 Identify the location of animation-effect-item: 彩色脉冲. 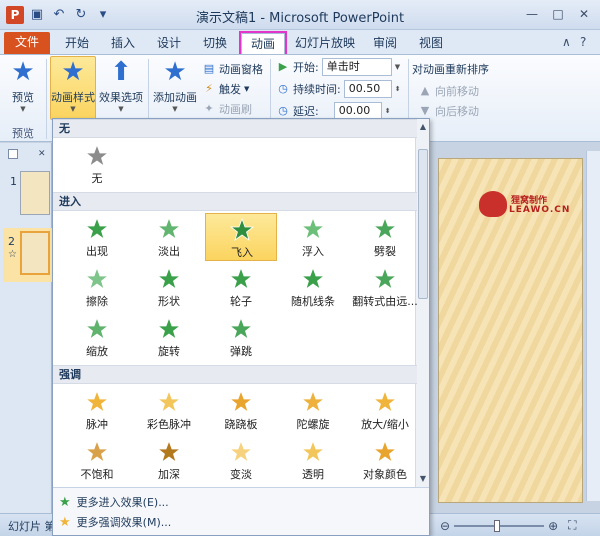
(169, 410).